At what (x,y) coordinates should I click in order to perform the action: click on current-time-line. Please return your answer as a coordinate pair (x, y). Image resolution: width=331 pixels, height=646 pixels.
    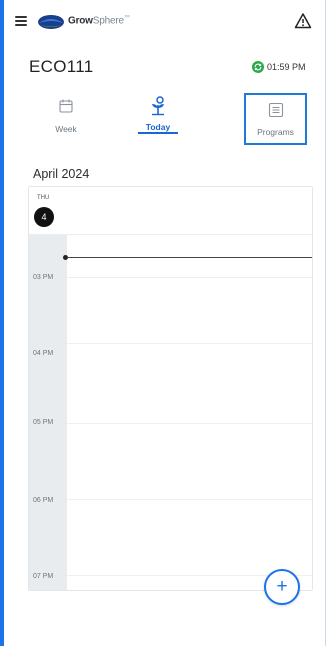
    Looking at the image, I should click on (189, 257).